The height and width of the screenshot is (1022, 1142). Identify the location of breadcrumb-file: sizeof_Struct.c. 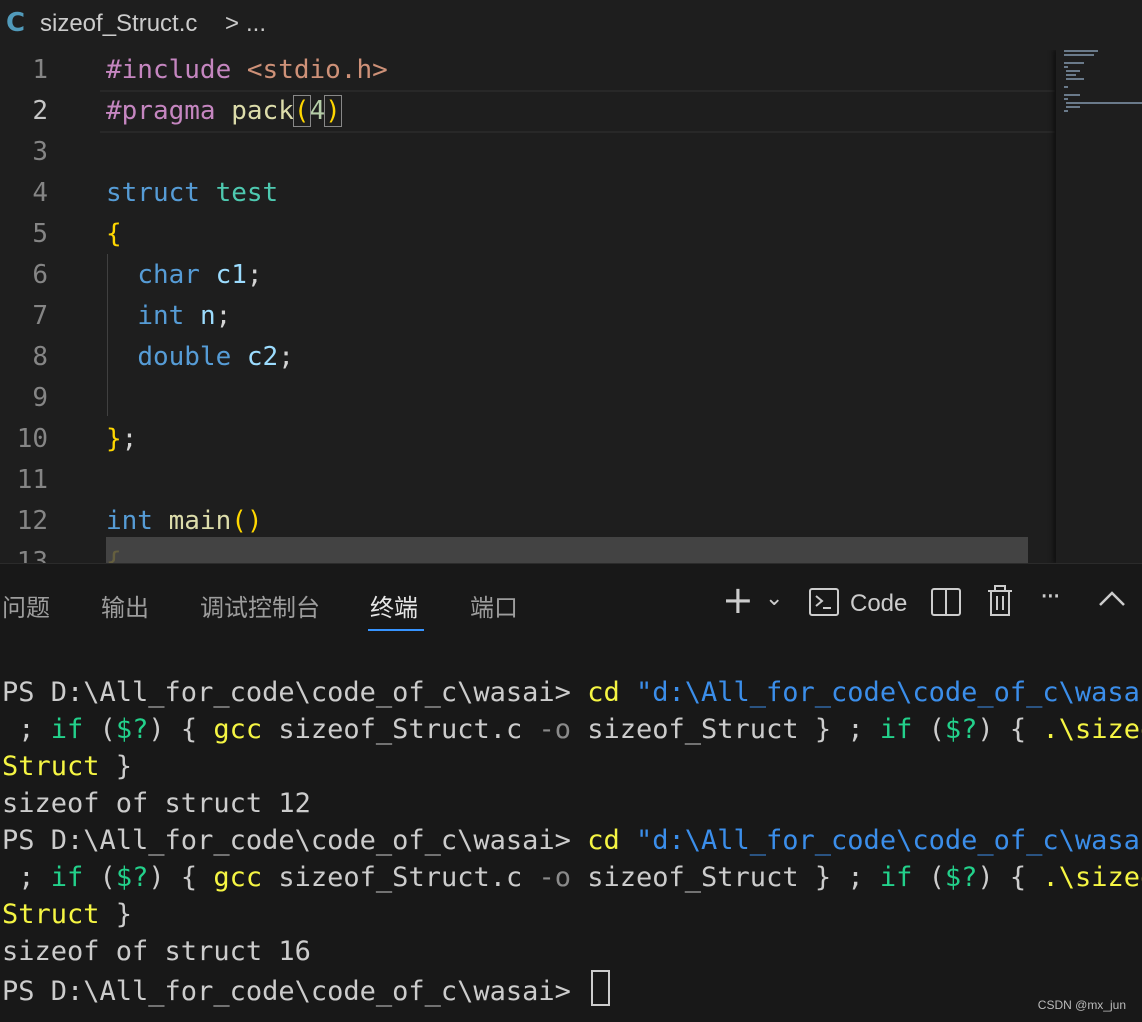
(118, 24).